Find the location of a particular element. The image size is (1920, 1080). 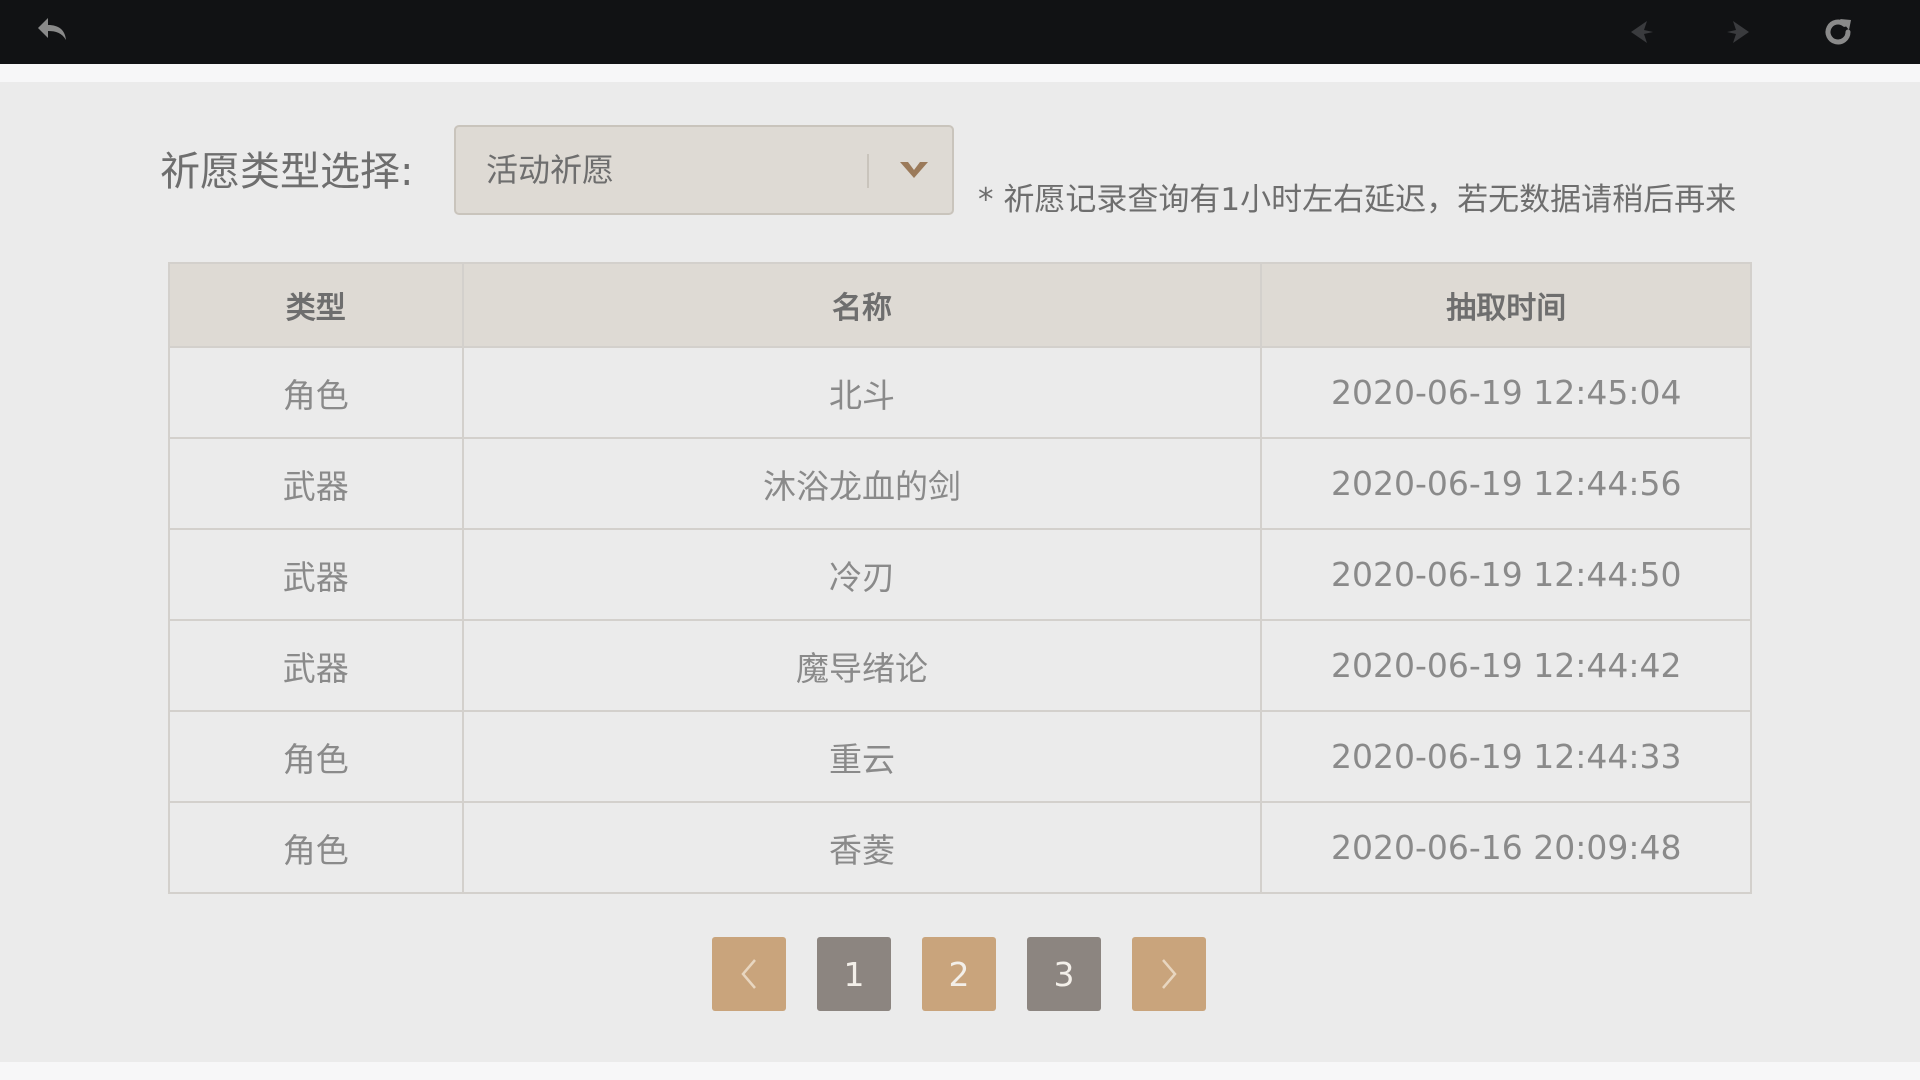

chevron-down-icon is located at coordinates (914, 170).